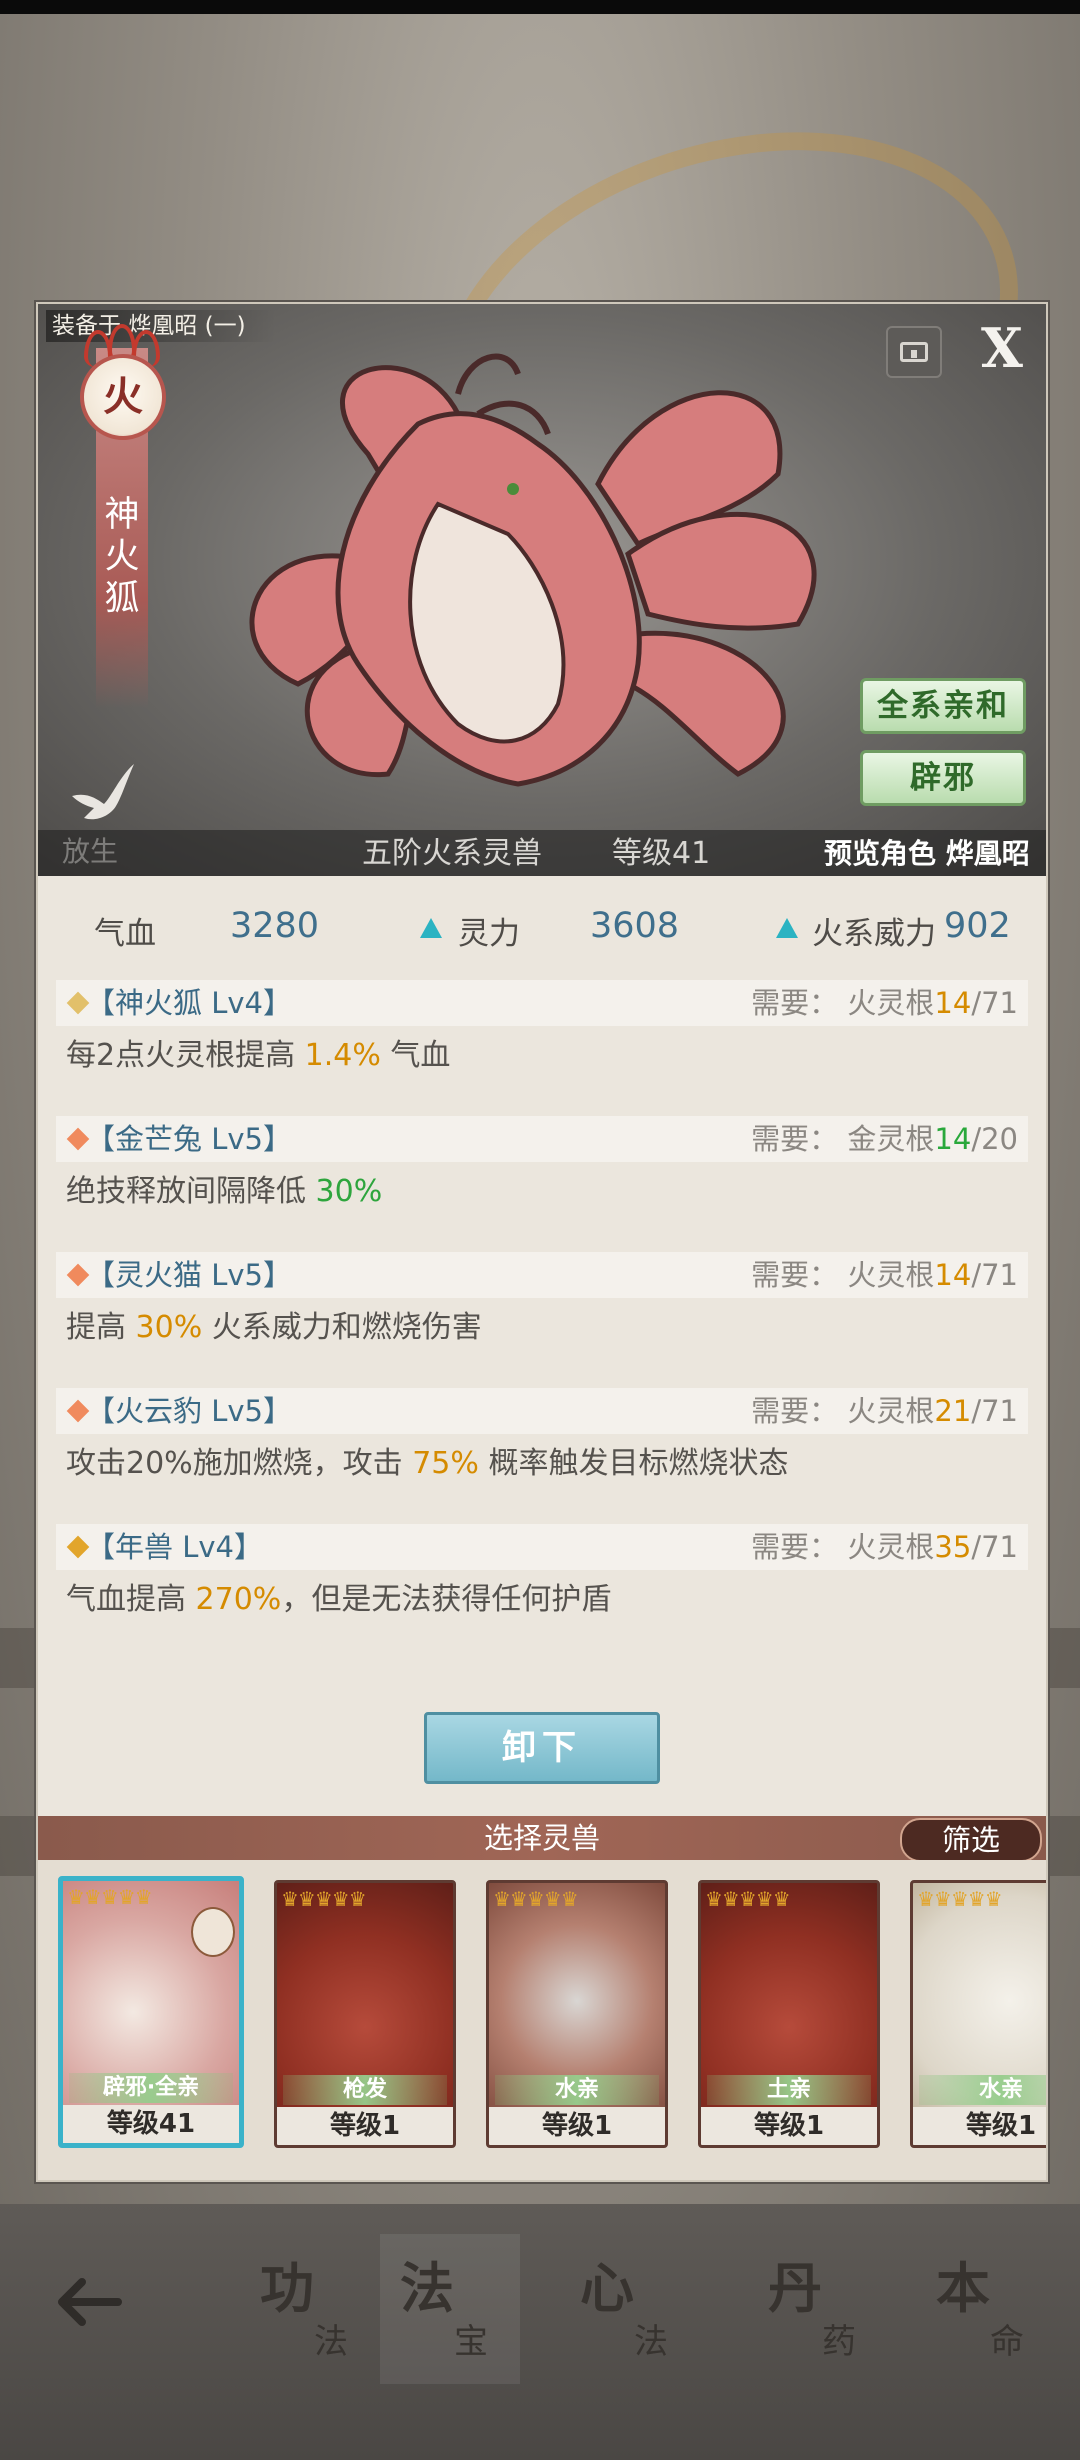  Describe the element at coordinates (189, 1003) in the screenshot. I see `skill-title: 【神火狐 Lv4】` at that location.